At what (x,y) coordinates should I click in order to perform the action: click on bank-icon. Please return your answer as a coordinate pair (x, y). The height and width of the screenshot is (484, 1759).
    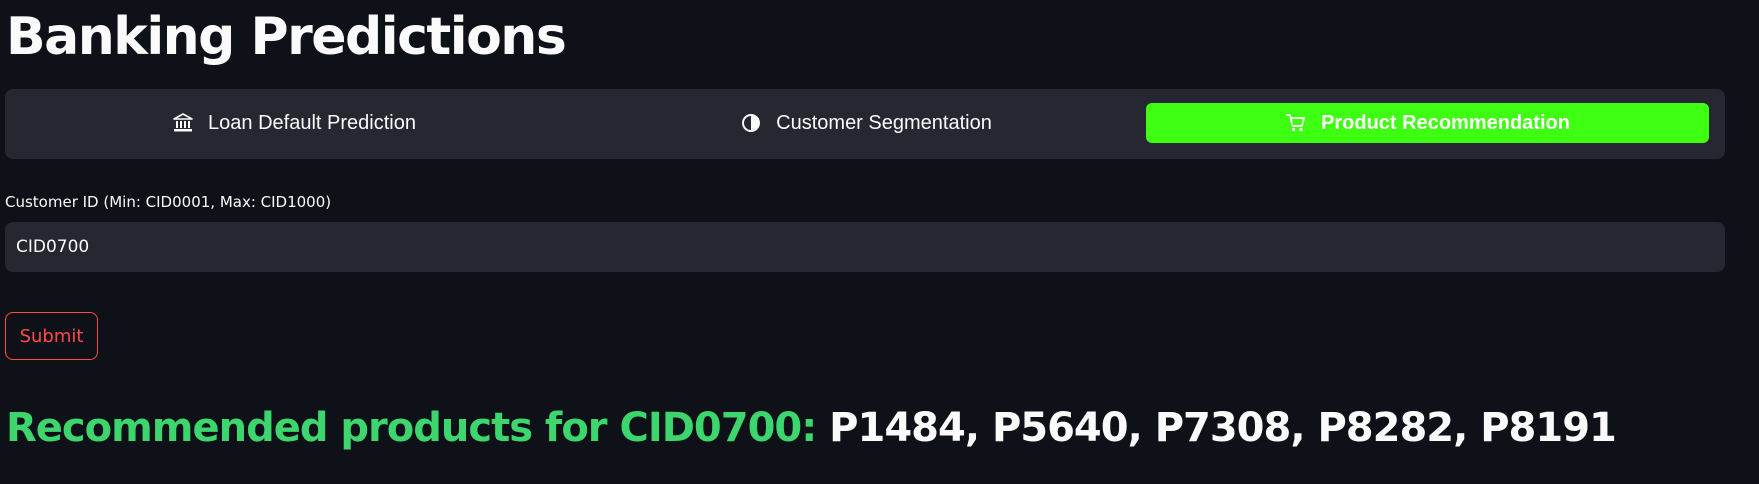
    Looking at the image, I should click on (183, 123).